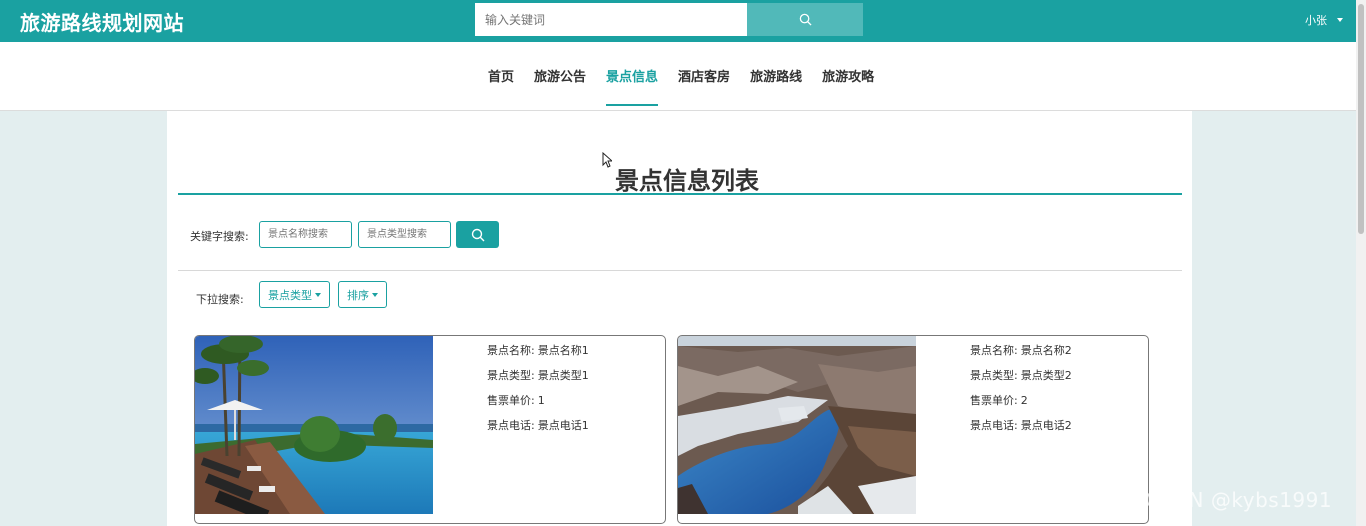 This screenshot has height=526, width=1366. I want to click on attraction-type-dropdown: 景点类型, so click(294, 294).